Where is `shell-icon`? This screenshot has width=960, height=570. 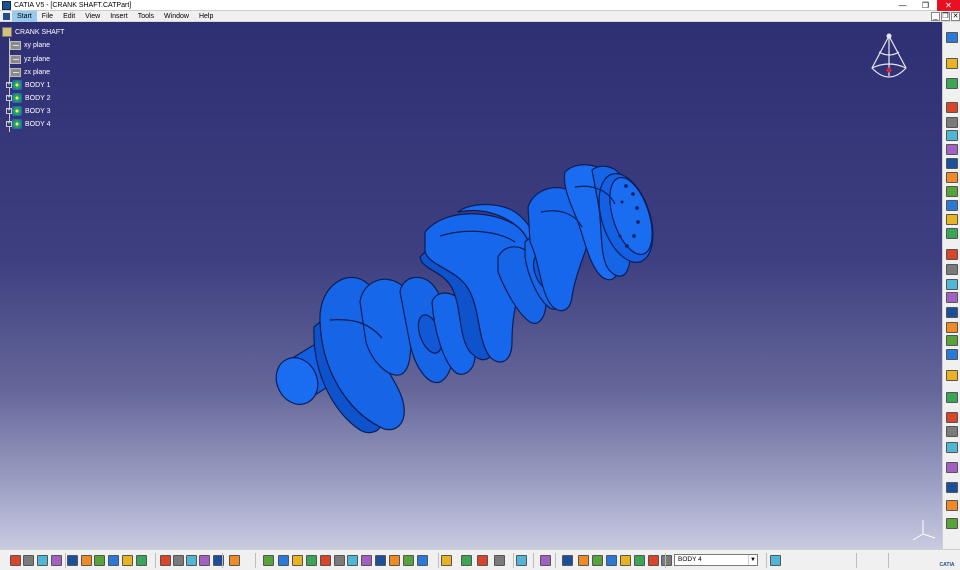
shell-icon is located at coordinates (952, 284).